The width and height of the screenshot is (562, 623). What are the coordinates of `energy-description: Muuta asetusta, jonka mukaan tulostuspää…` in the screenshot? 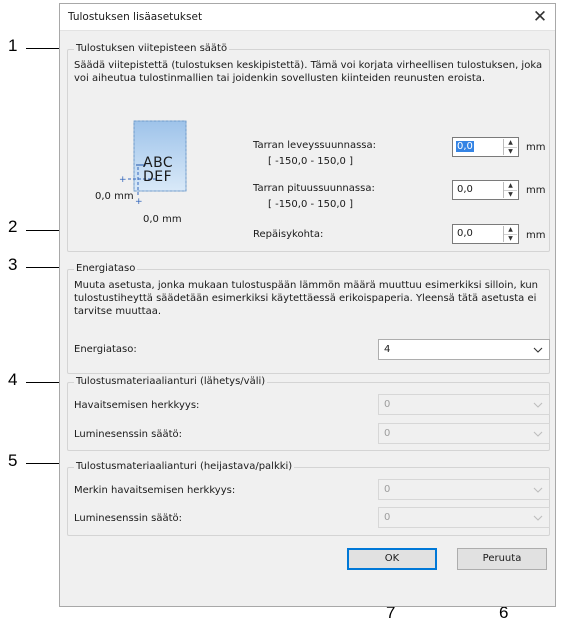 It's located at (306, 298).